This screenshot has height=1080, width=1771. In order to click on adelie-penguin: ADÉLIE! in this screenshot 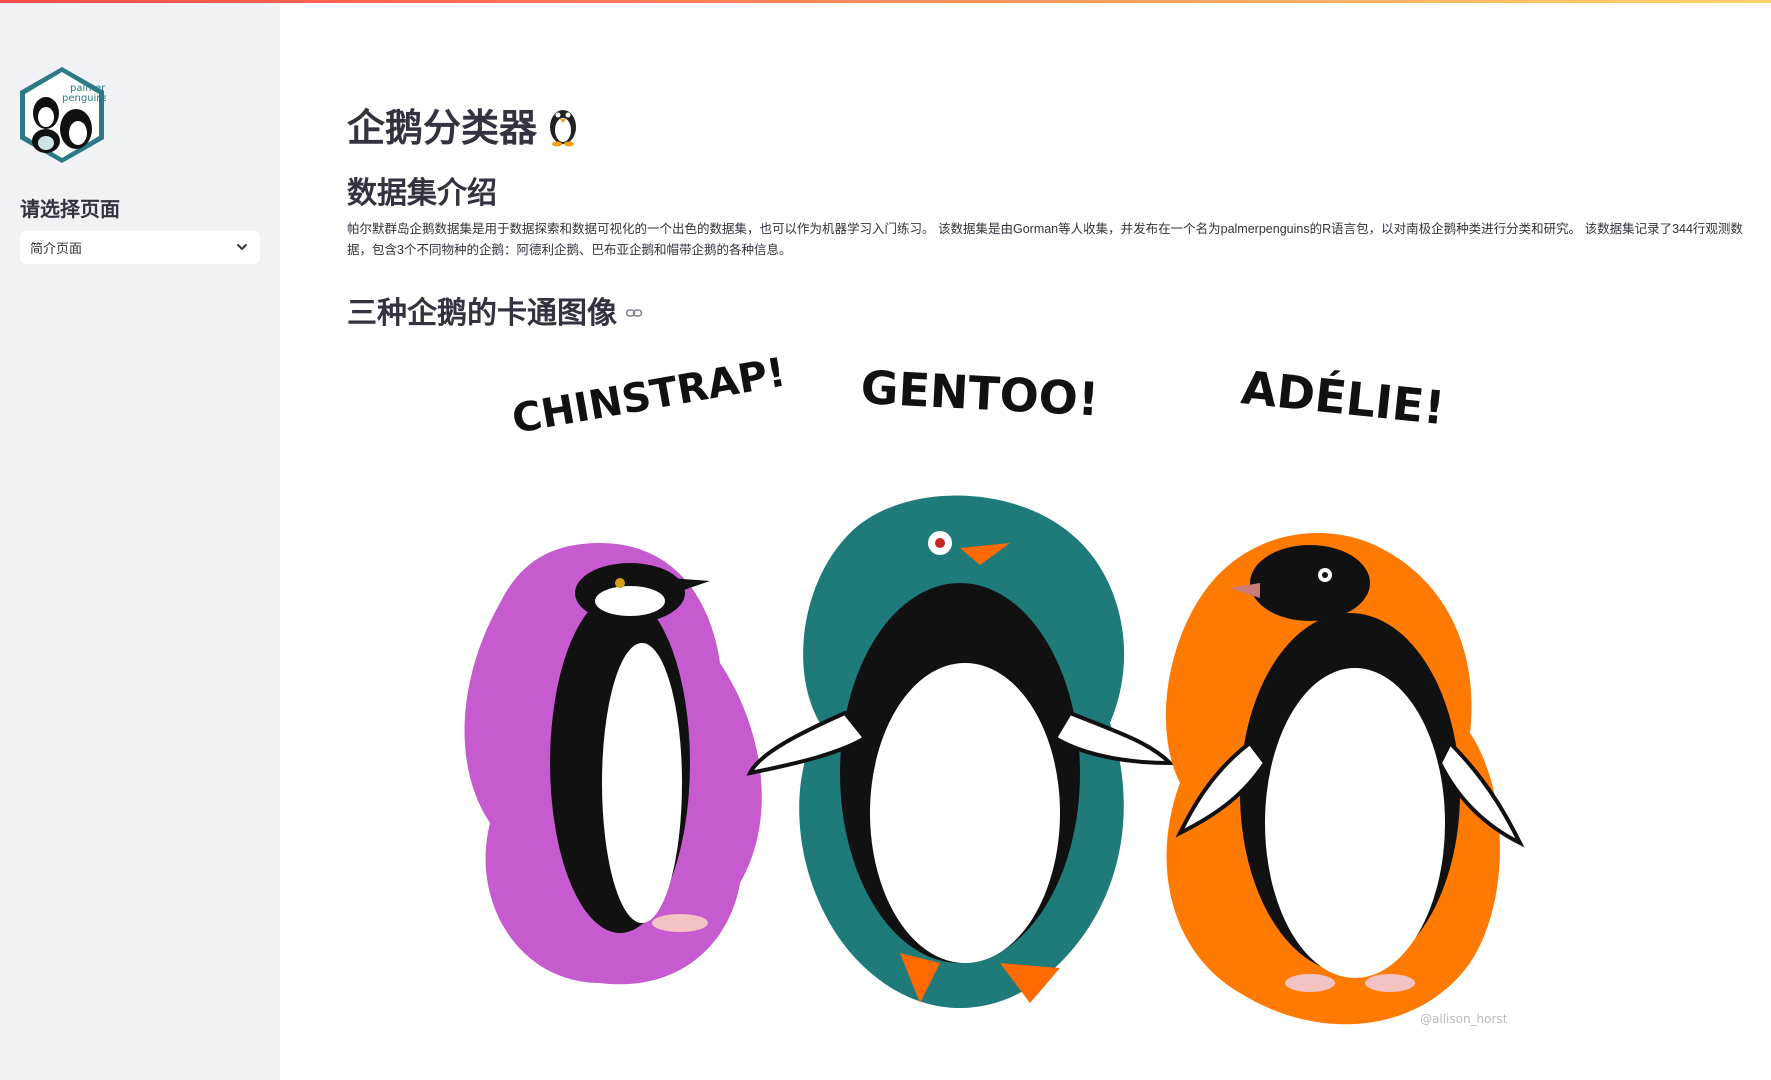, I will do `click(1345, 692)`.